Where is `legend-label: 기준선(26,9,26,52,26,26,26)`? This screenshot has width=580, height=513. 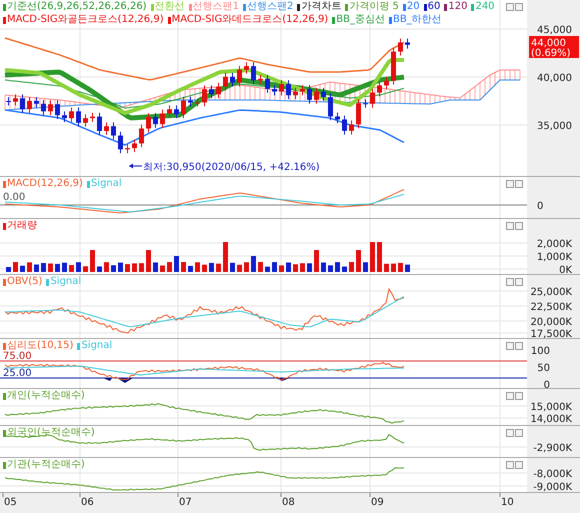
legend-label: 기준선(26,9,26,52,26,26,26) is located at coordinates (77, 7).